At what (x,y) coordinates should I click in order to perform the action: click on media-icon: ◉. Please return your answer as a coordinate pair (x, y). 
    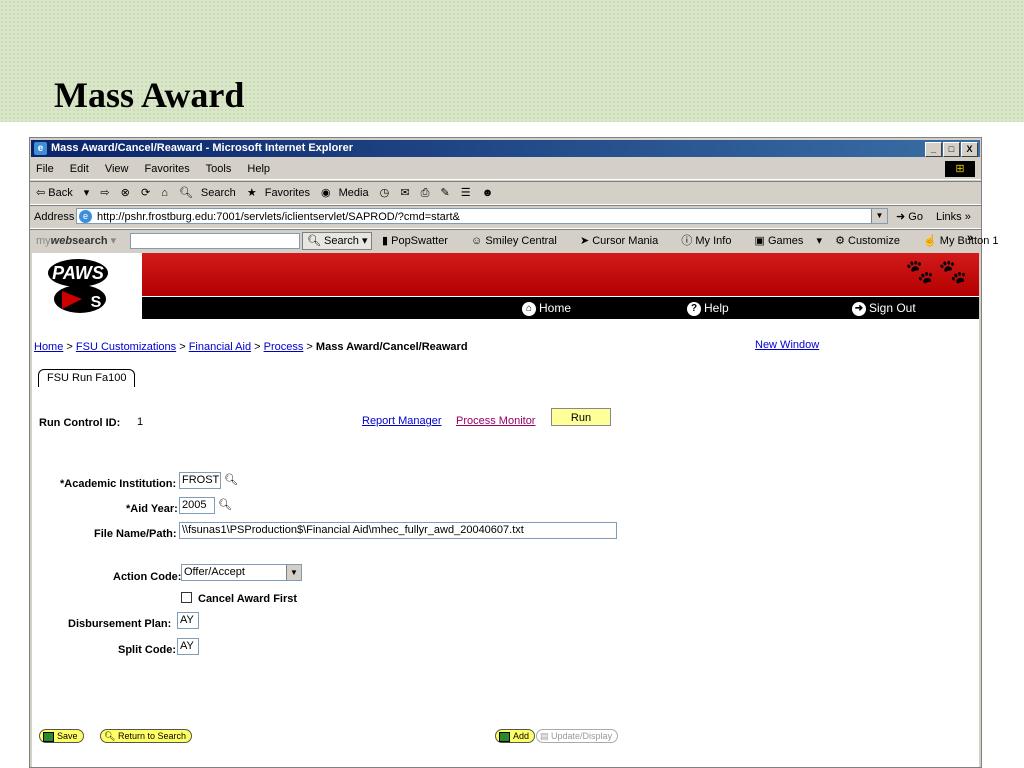
    Looking at the image, I should click on (326, 193).